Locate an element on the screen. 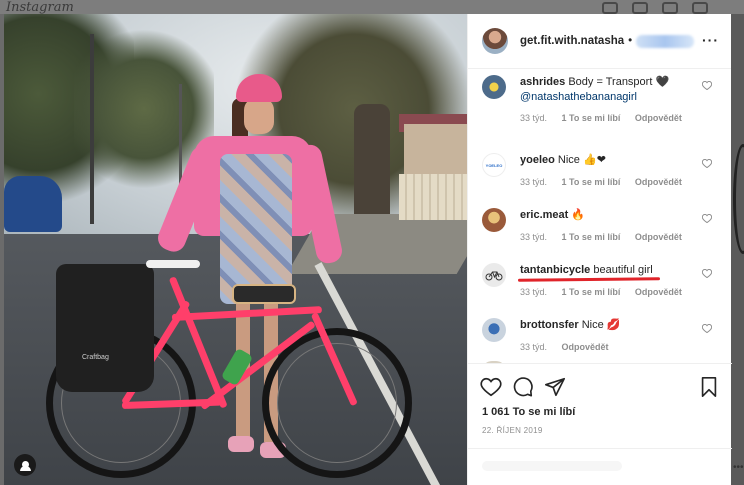 The width and height of the screenshot is (744, 485). background-feed-peek: ••• is located at coordinates (737, 249).